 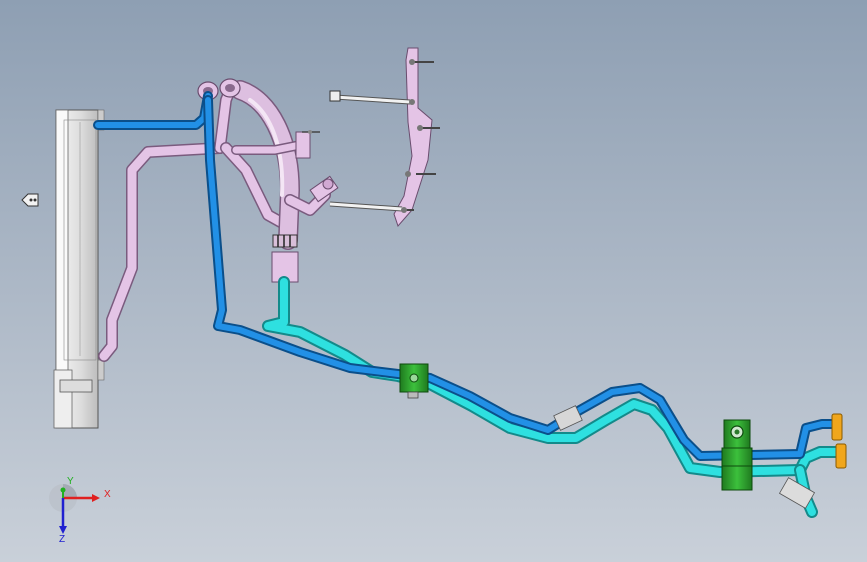 What do you see at coordinates (285, 258) in the screenshot?
I see `hose-sleeve` at bounding box center [285, 258].